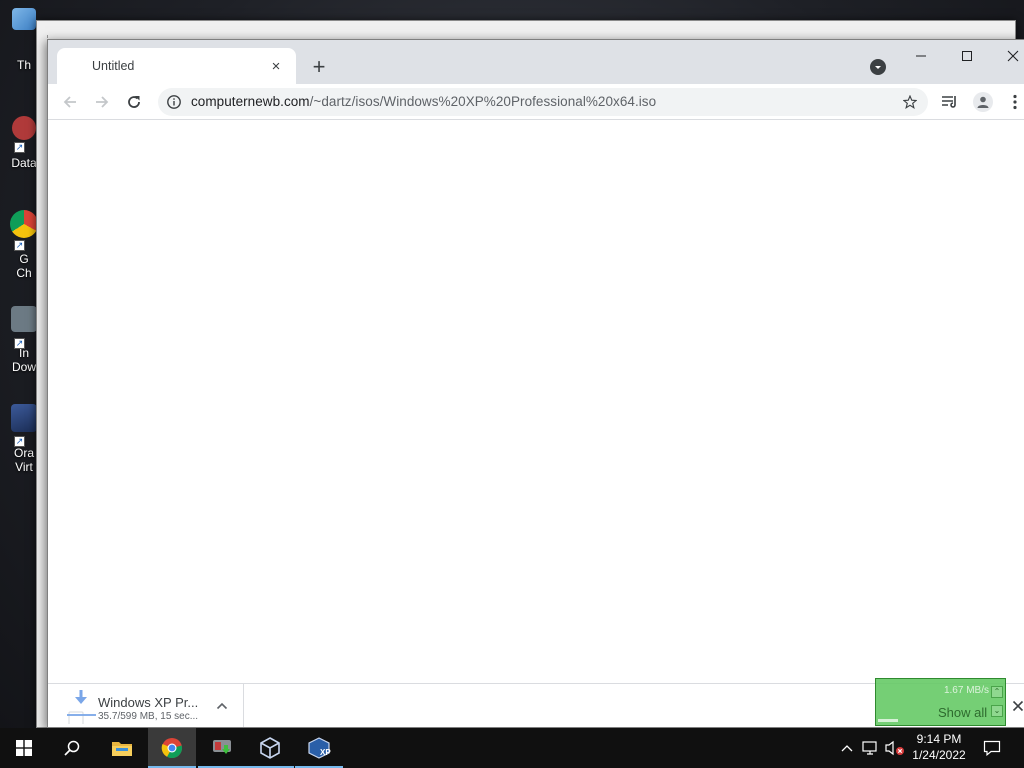 This screenshot has height=768, width=1024. I want to click on widget-arrow-icon: ⌃, so click(997, 692).